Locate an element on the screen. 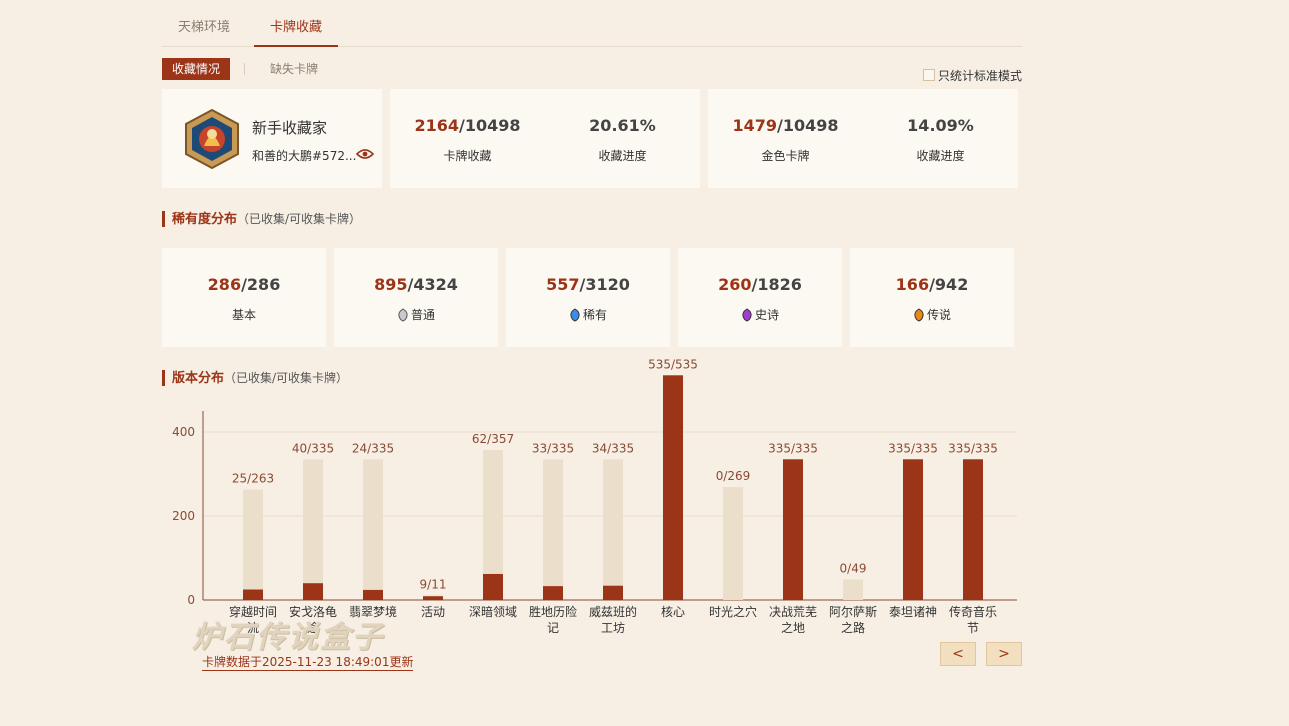 The height and width of the screenshot is (726, 1289). rarity-owned: 557 is located at coordinates (563, 284).